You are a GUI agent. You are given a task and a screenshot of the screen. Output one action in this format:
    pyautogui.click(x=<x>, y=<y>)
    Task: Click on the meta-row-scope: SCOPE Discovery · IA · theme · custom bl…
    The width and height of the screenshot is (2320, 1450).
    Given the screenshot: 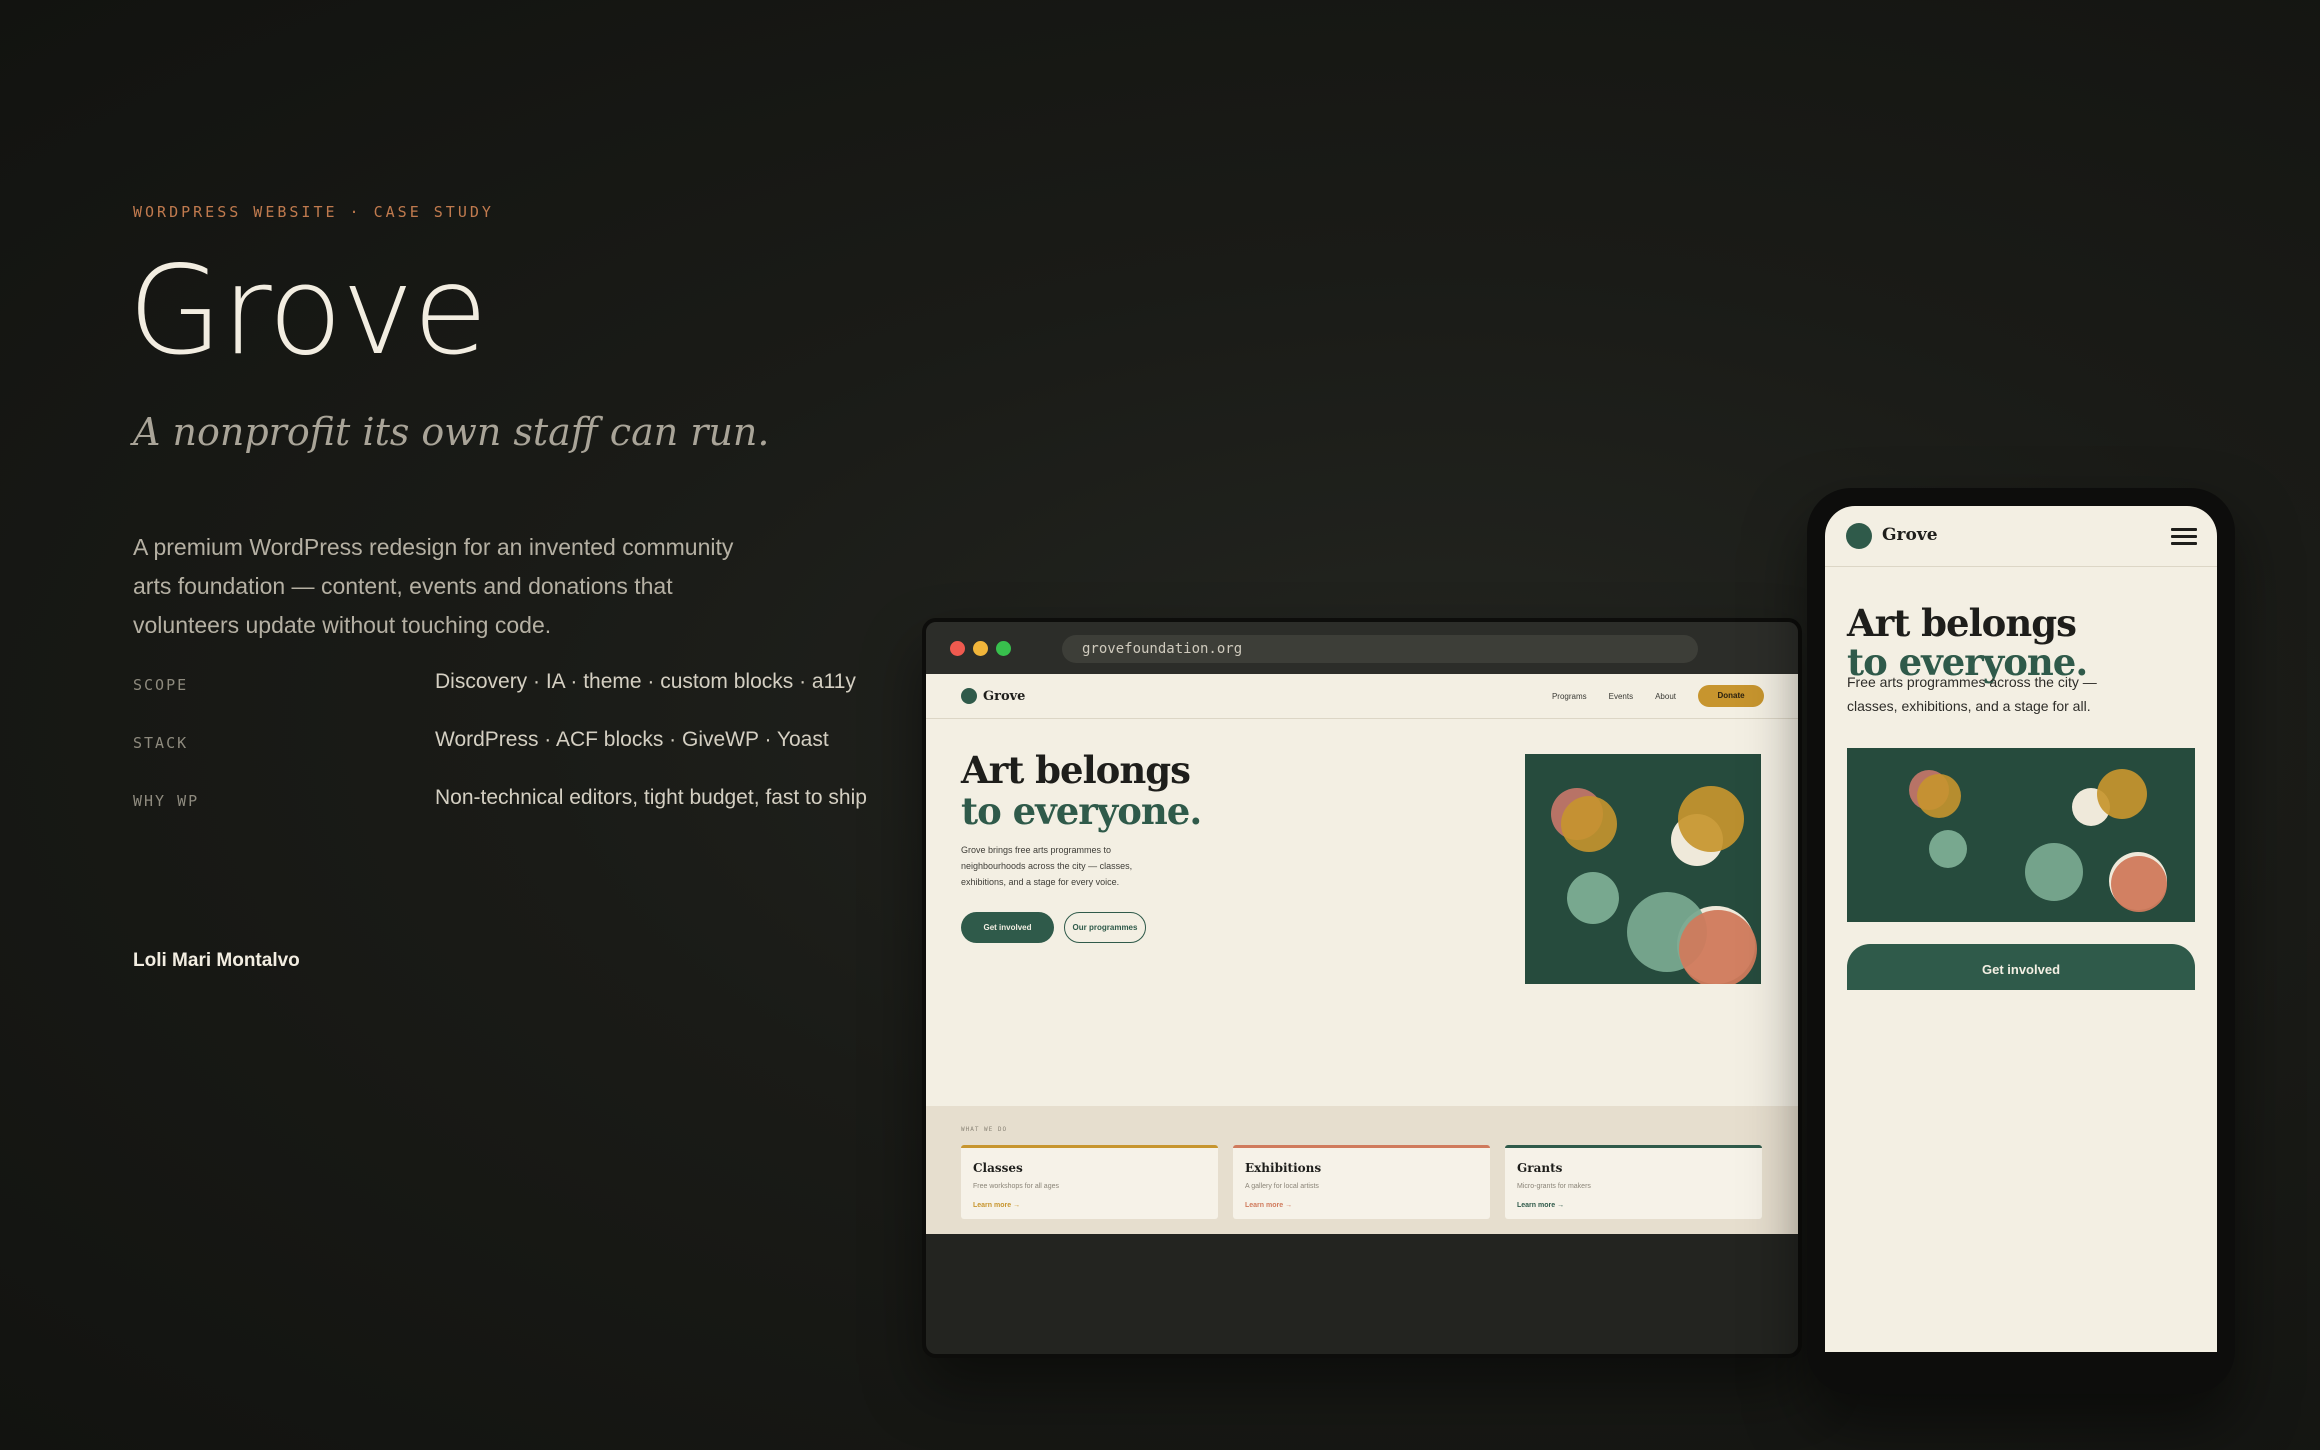 What is the action you would take?
    pyautogui.click(x=513, y=699)
    